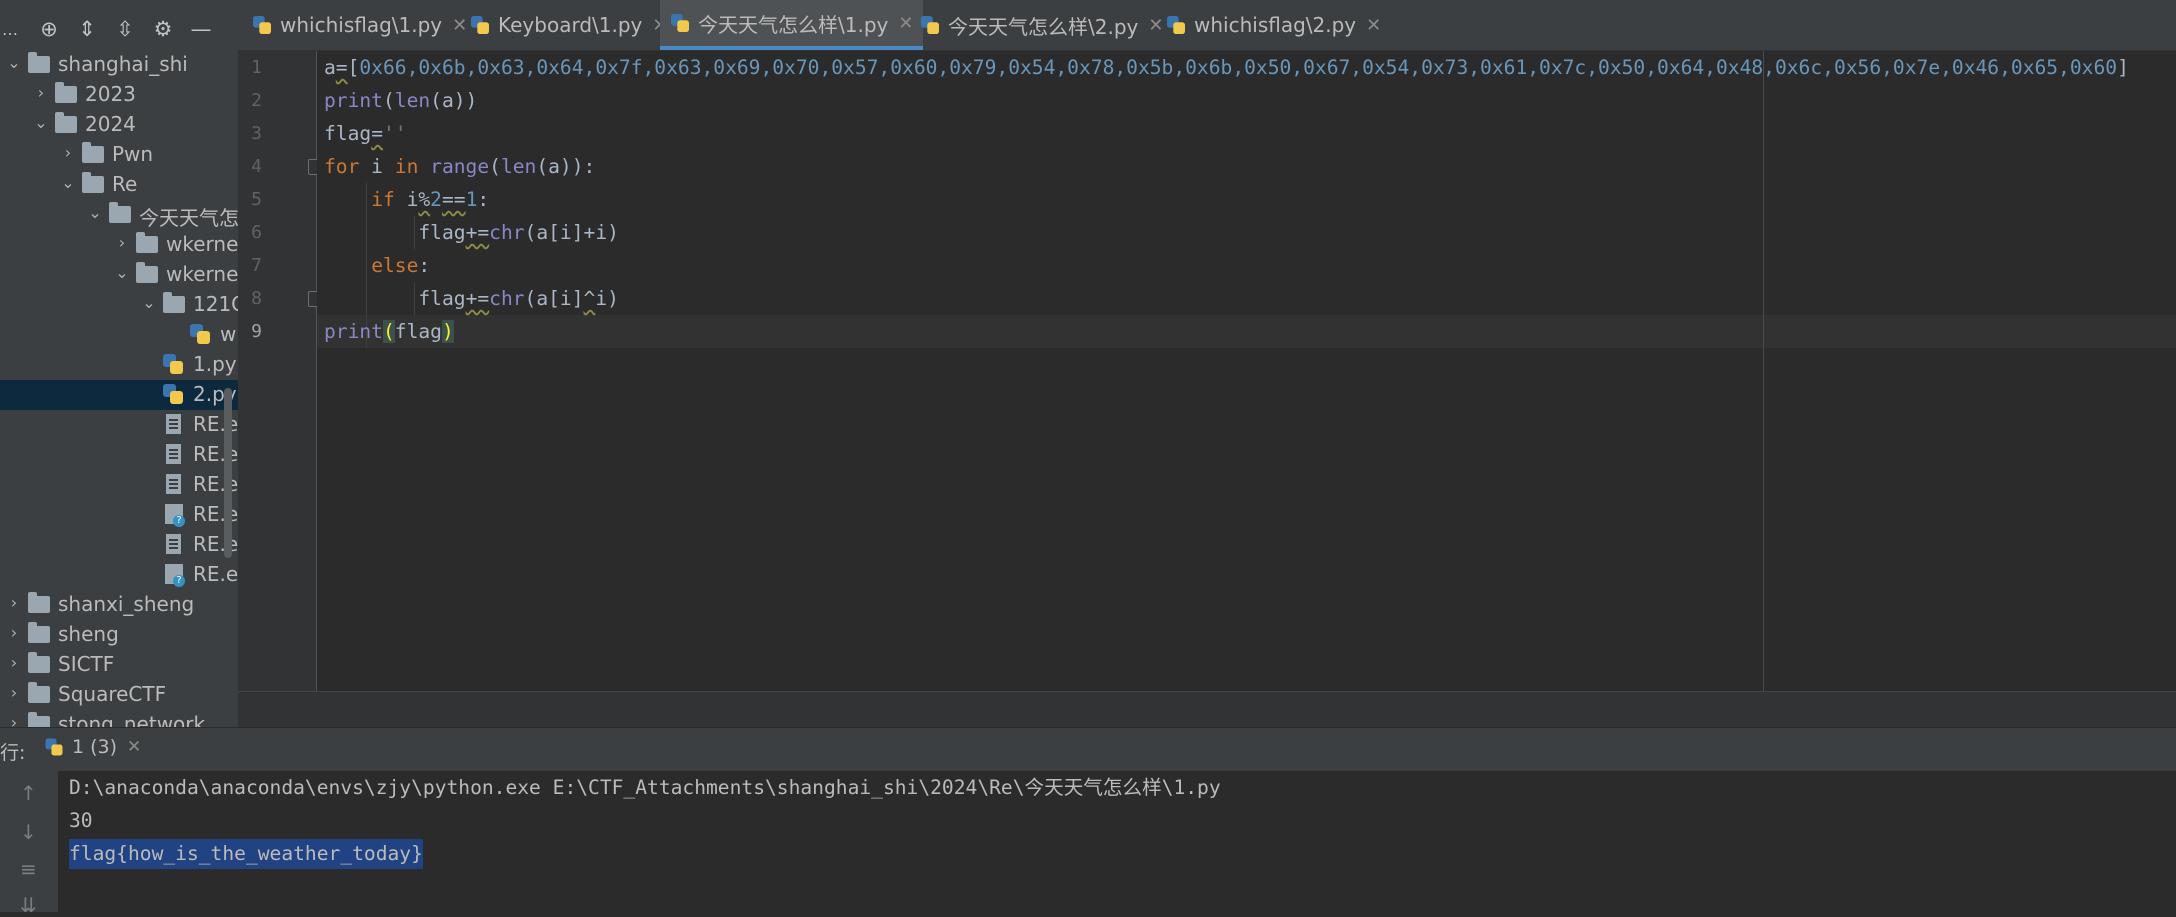  I want to click on right-margin-guide, so click(1763, 371).